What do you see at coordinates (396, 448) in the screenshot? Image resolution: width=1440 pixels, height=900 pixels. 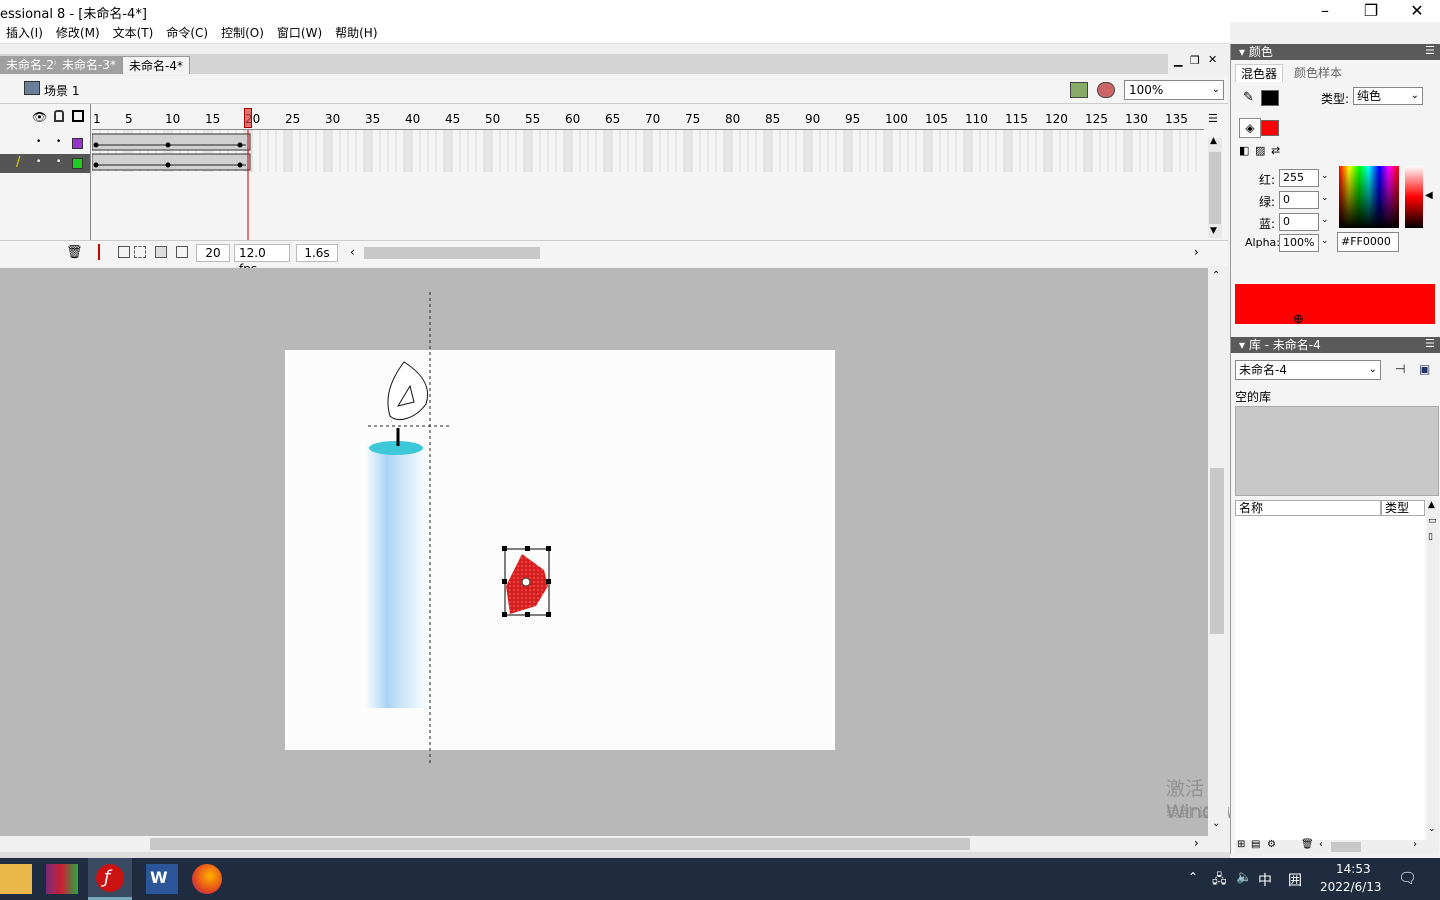 I see `candle-top` at bounding box center [396, 448].